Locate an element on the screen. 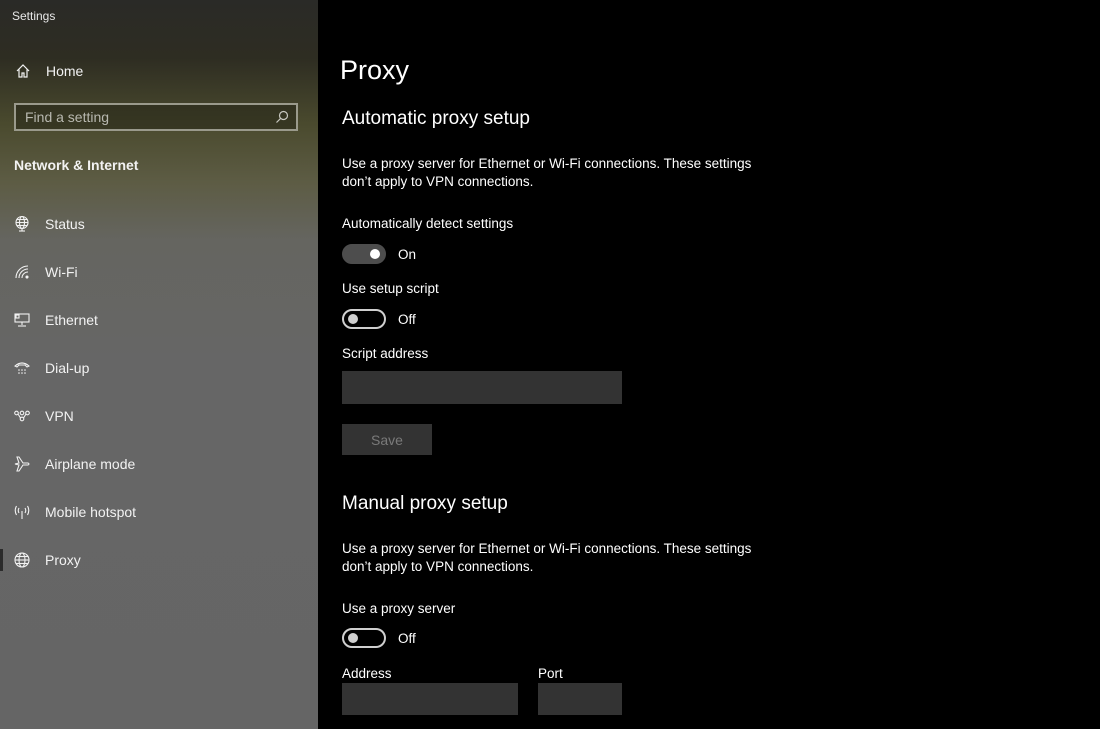 This screenshot has height=729, width=1100. home-label: Home is located at coordinates (65, 71).